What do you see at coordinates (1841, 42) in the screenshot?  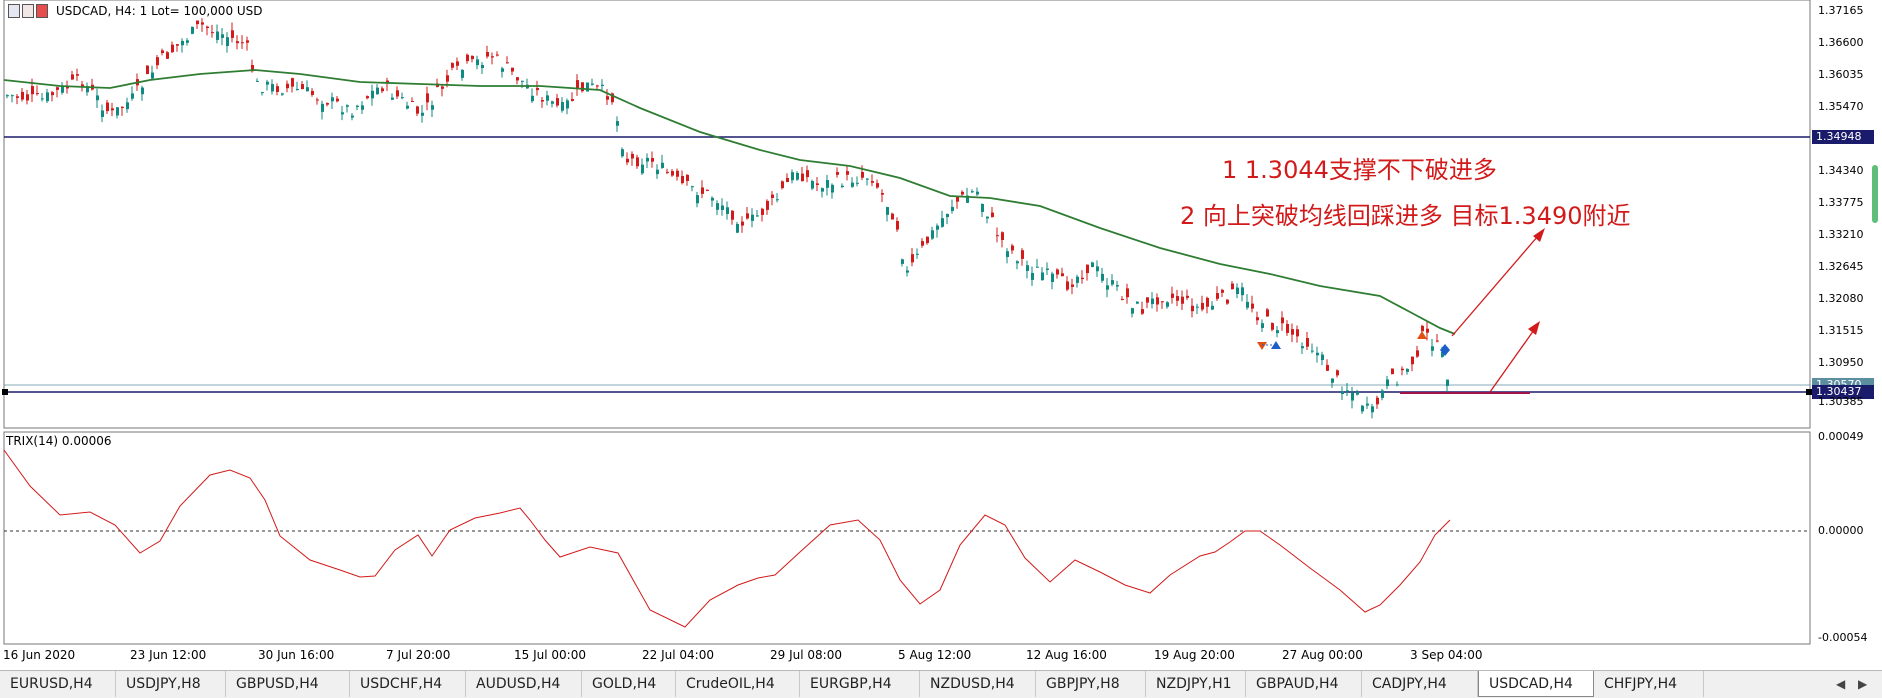 I see `price-axis-label: 1.36600` at bounding box center [1841, 42].